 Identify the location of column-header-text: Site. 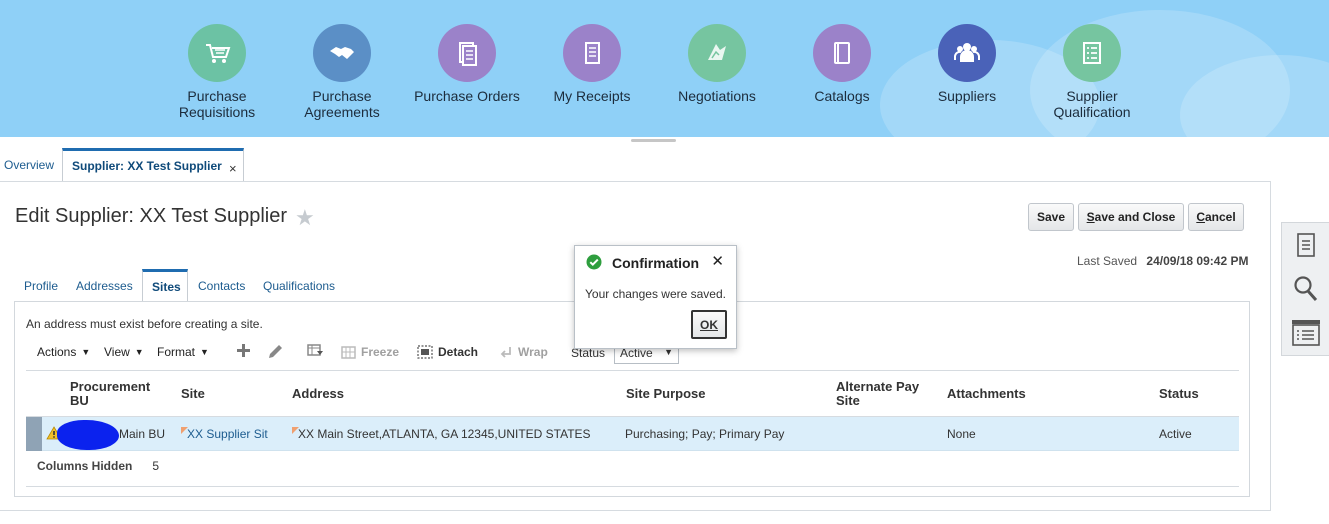
(848, 400).